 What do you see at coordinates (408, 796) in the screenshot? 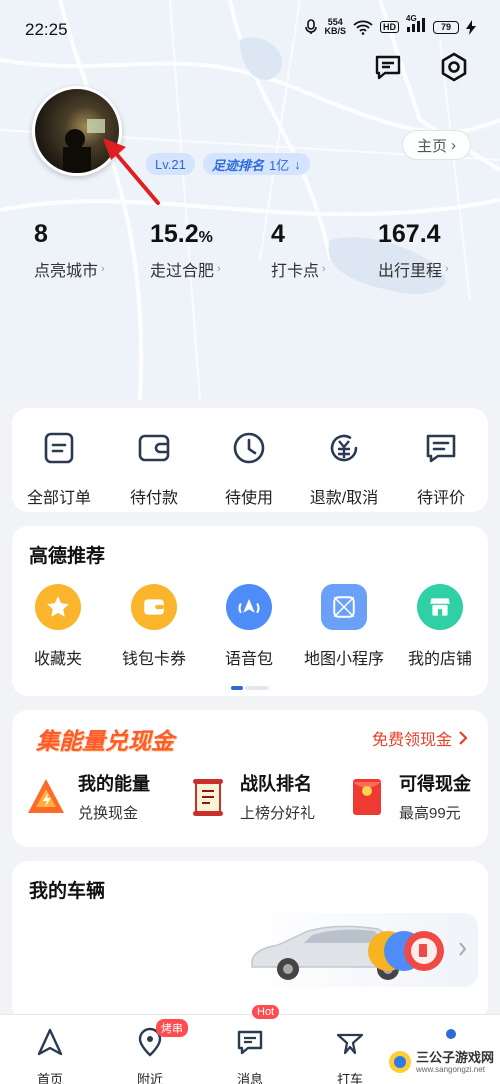
I see `energy-cash-reward: 可得现金 最高99元` at bounding box center [408, 796].